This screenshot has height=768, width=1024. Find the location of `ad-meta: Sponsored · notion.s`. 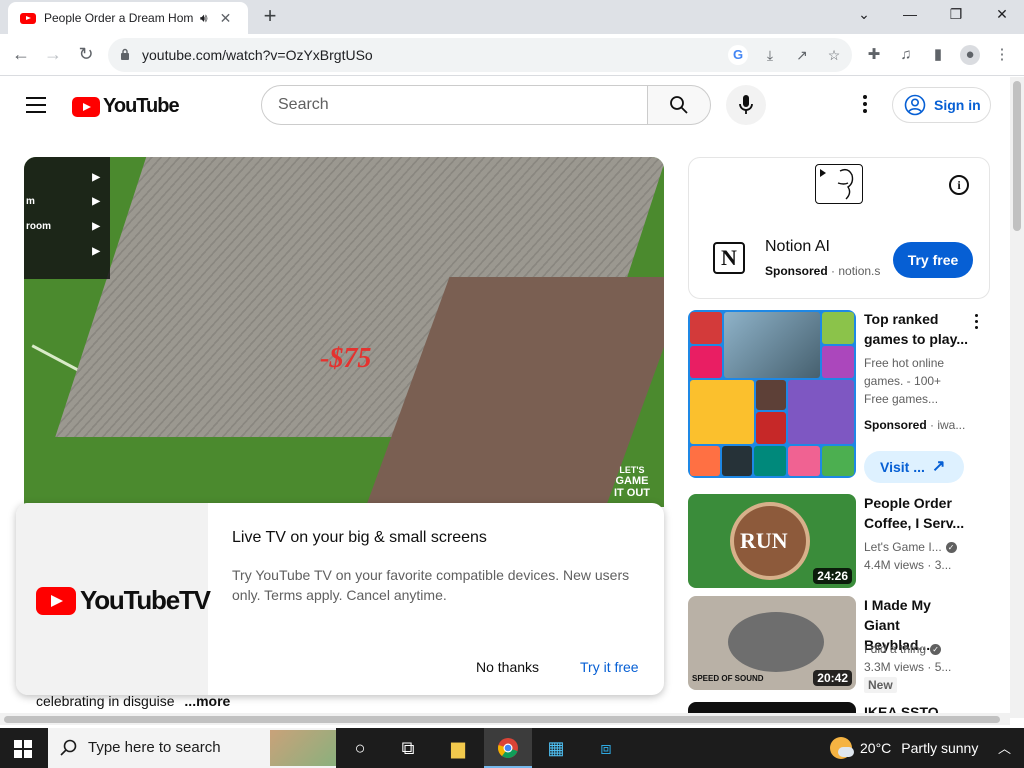

ad-meta: Sponsored · notion.s is located at coordinates (823, 271).